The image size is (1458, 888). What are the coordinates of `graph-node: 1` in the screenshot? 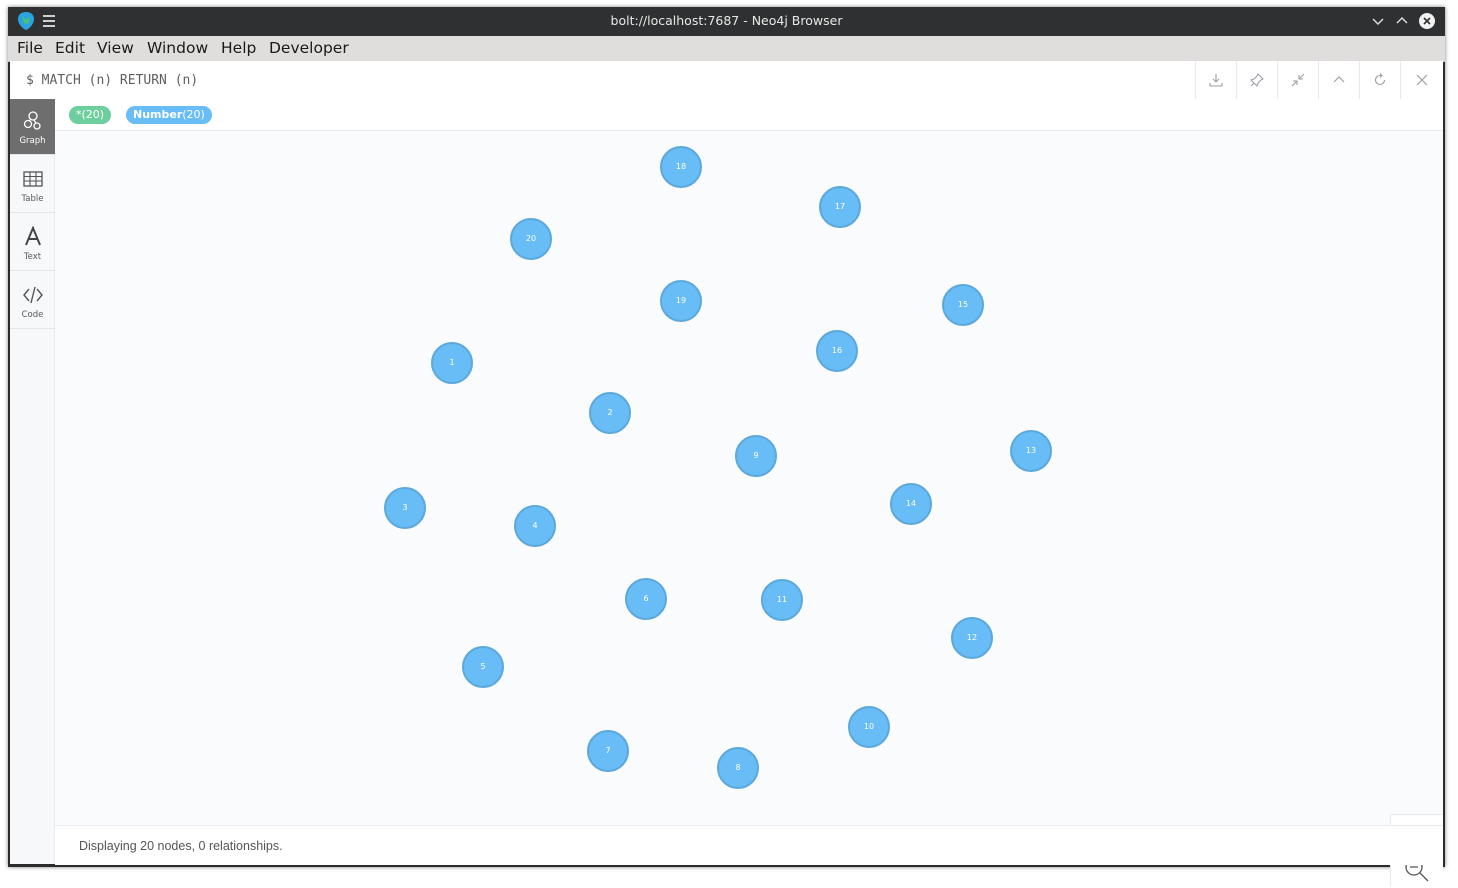 It's located at (452, 363).